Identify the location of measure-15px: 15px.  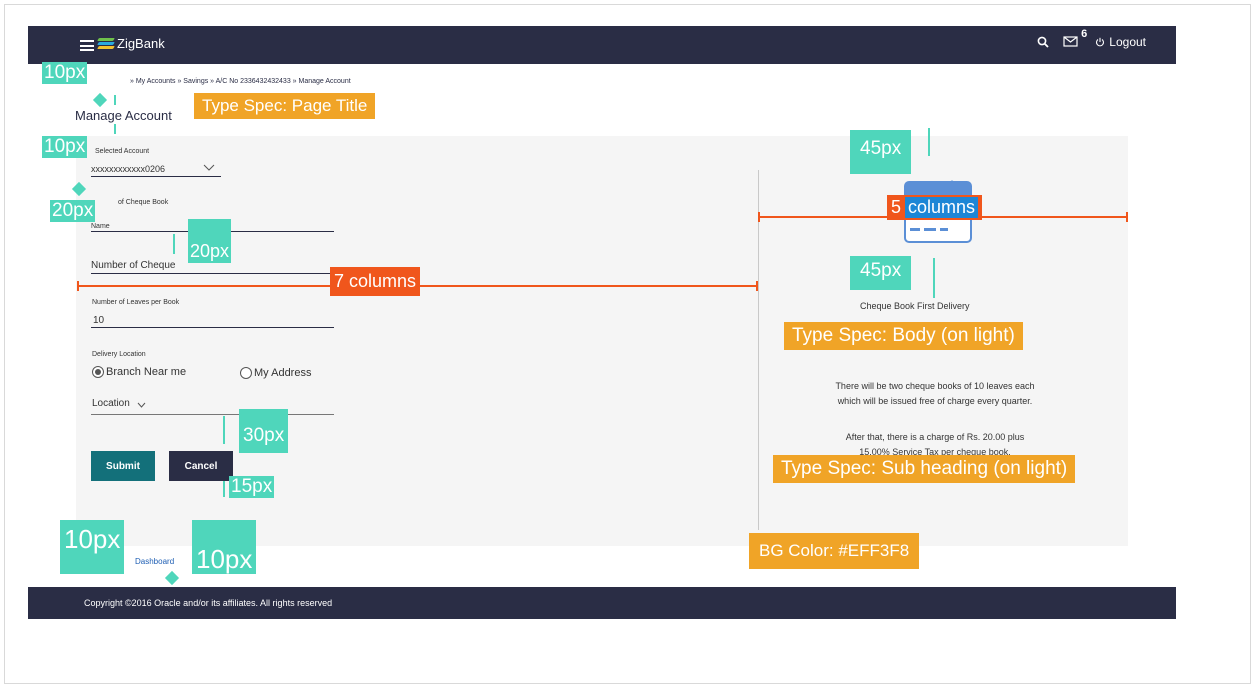
(252, 487).